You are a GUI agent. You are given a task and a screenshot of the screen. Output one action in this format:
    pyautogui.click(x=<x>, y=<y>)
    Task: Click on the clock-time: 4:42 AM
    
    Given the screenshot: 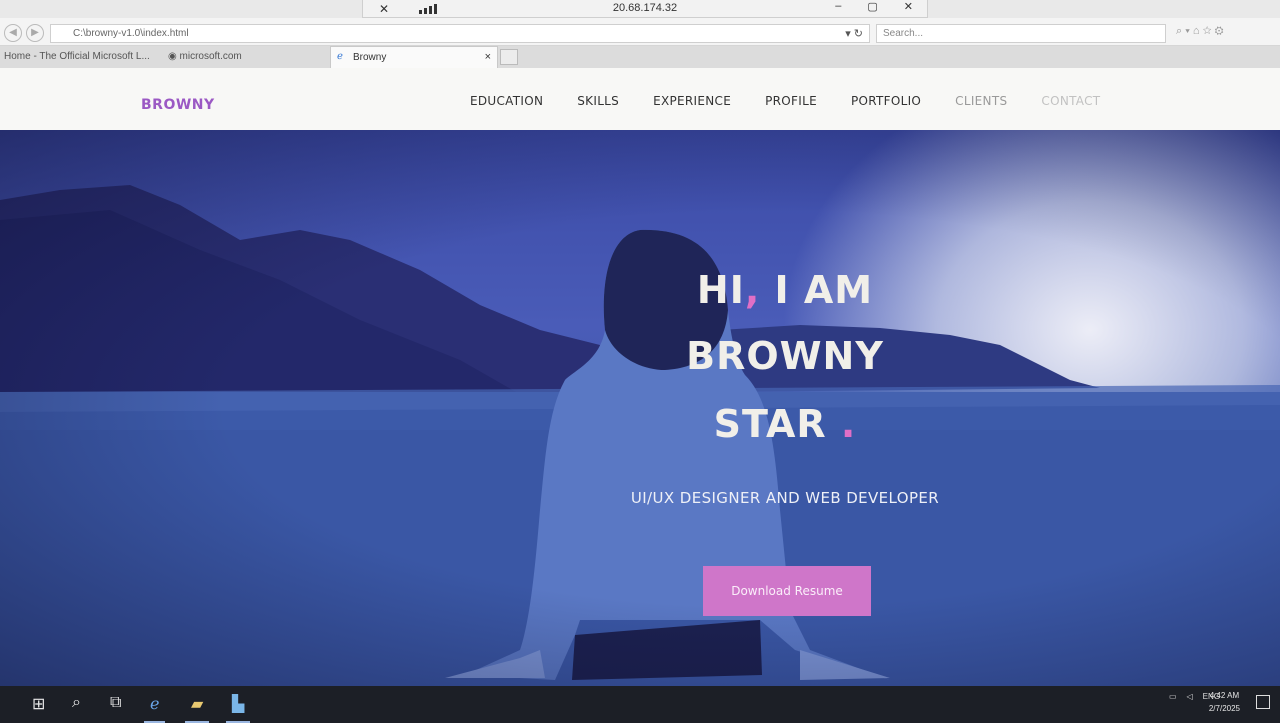 What is the action you would take?
    pyautogui.click(x=1224, y=695)
    